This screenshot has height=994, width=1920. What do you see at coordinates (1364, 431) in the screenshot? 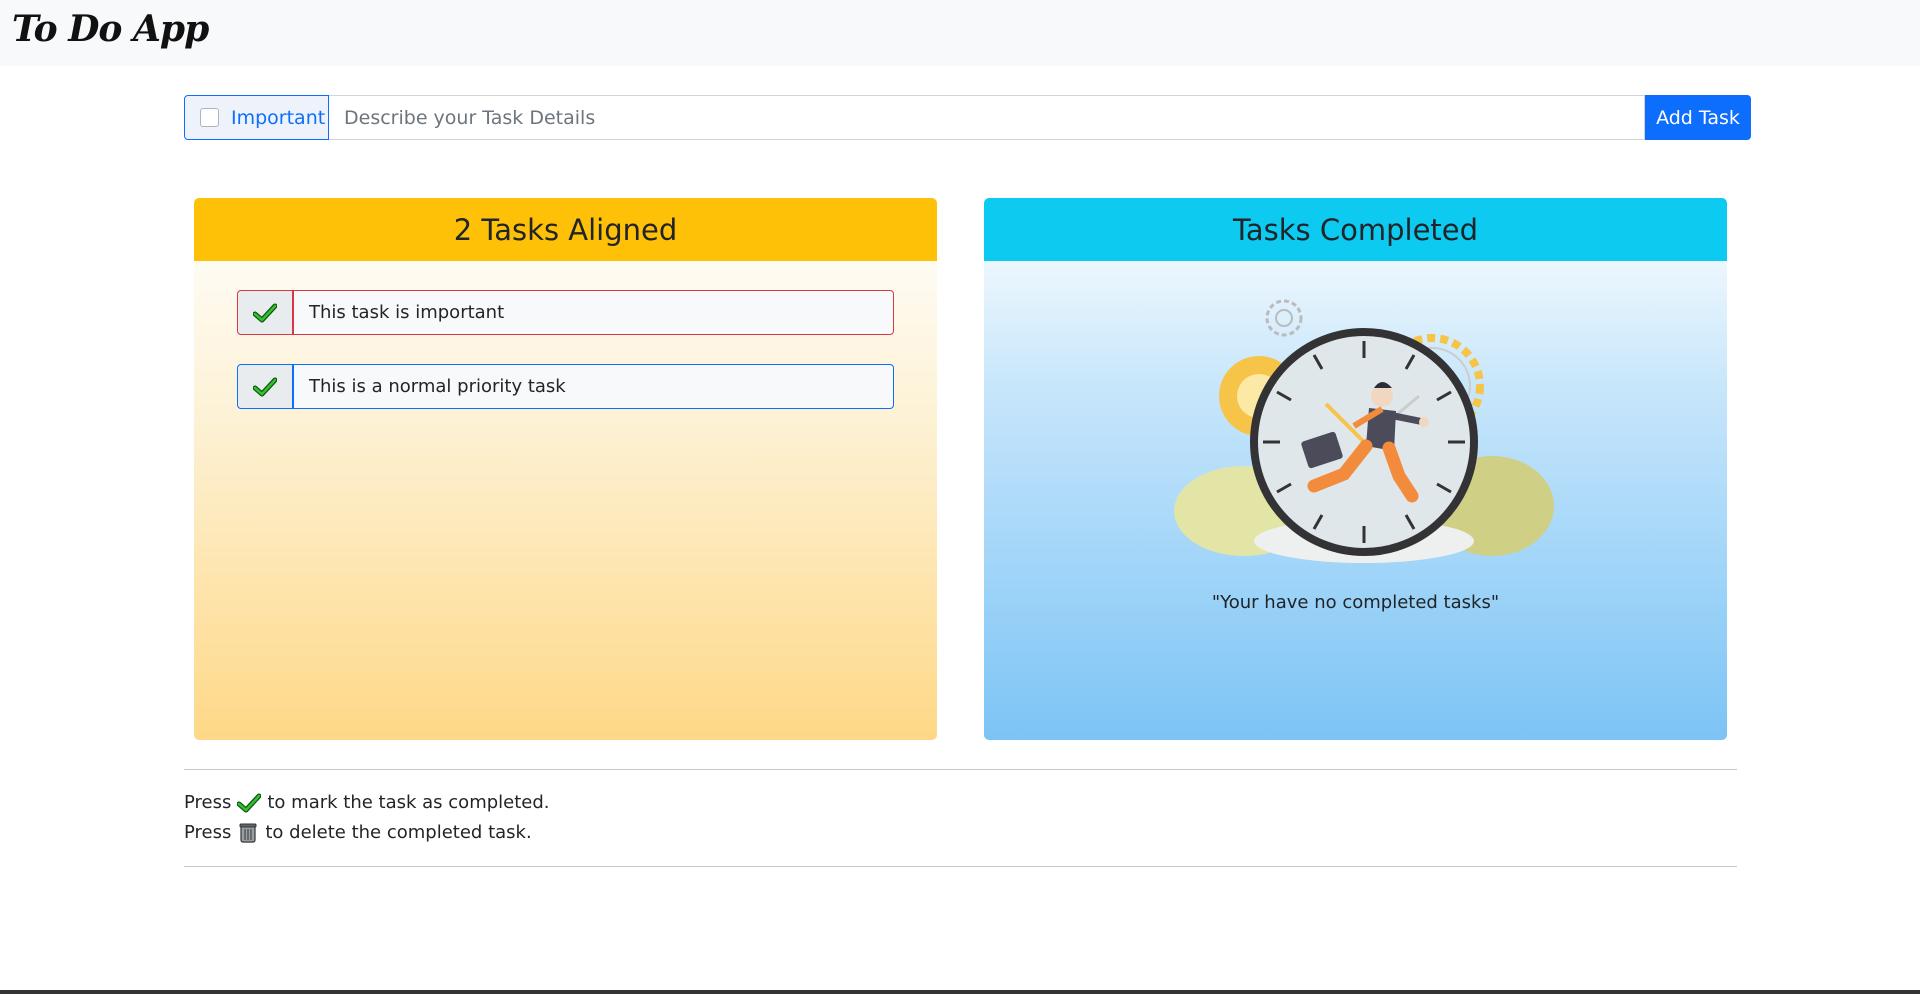
I see `running-man-clock-illustration` at bounding box center [1364, 431].